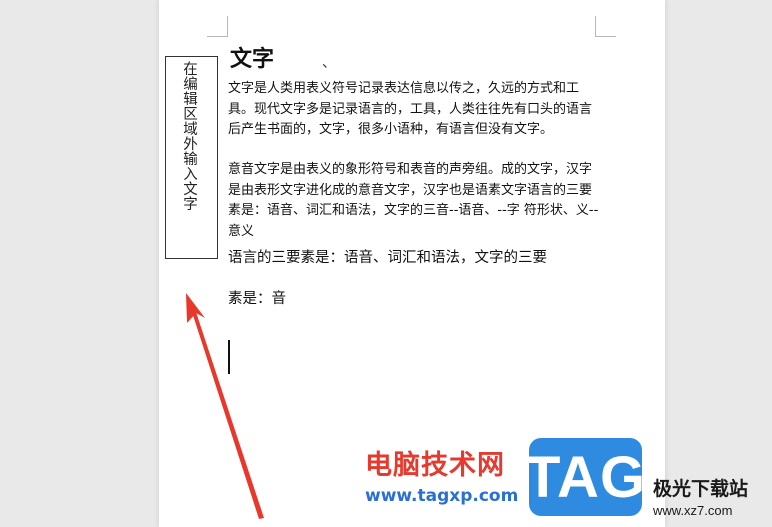 Image resolution: width=772 pixels, height=527 pixels. Describe the element at coordinates (227, 412) in the screenshot. I see `arrow-shaft` at that location.